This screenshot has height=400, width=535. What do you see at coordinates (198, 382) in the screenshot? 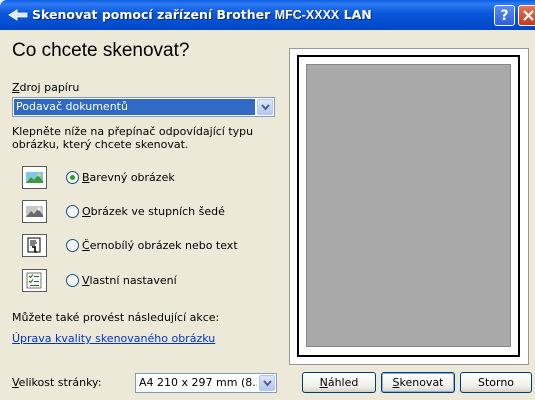
I see `page-size-value: A4 210 x 297 mm (8.3 x 11.7 pal` at bounding box center [198, 382].